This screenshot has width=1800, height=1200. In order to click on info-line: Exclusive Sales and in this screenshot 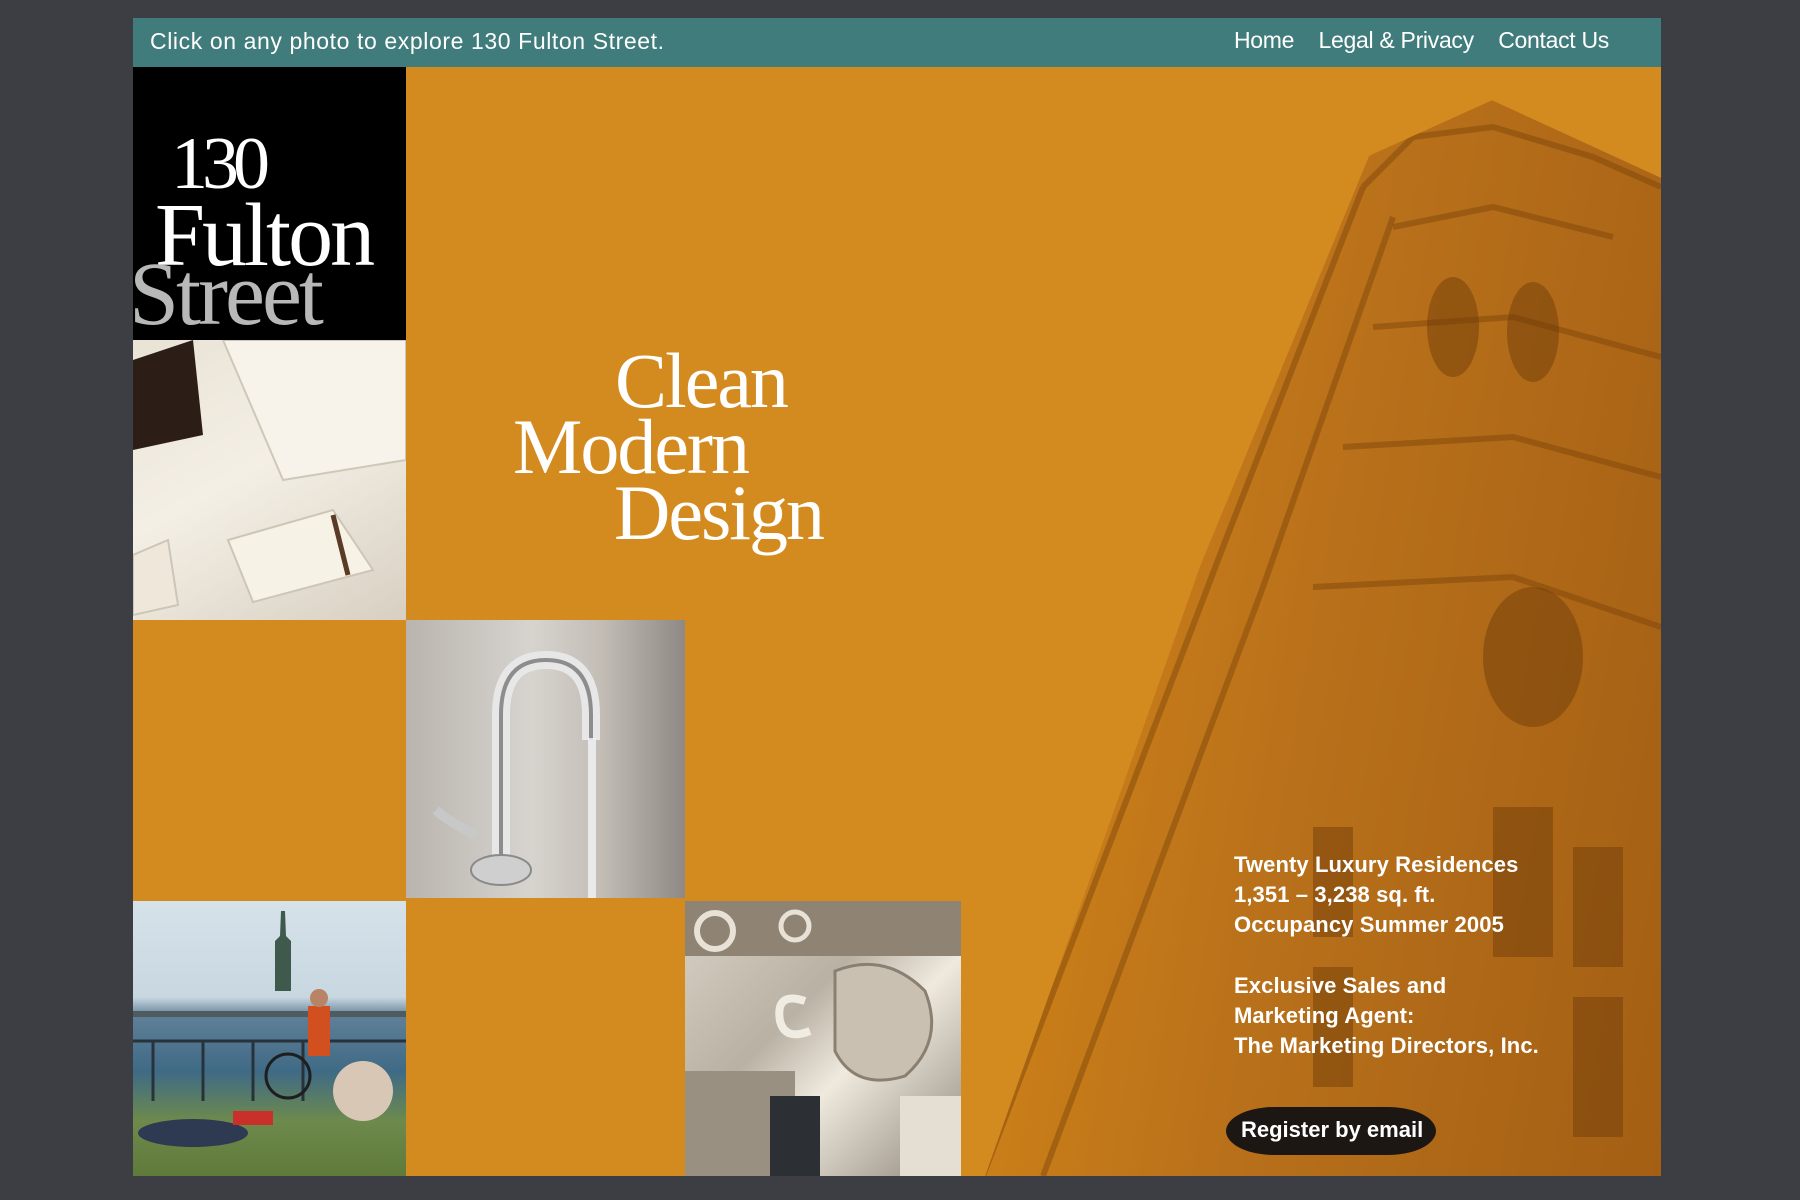, I will do `click(1340, 985)`.